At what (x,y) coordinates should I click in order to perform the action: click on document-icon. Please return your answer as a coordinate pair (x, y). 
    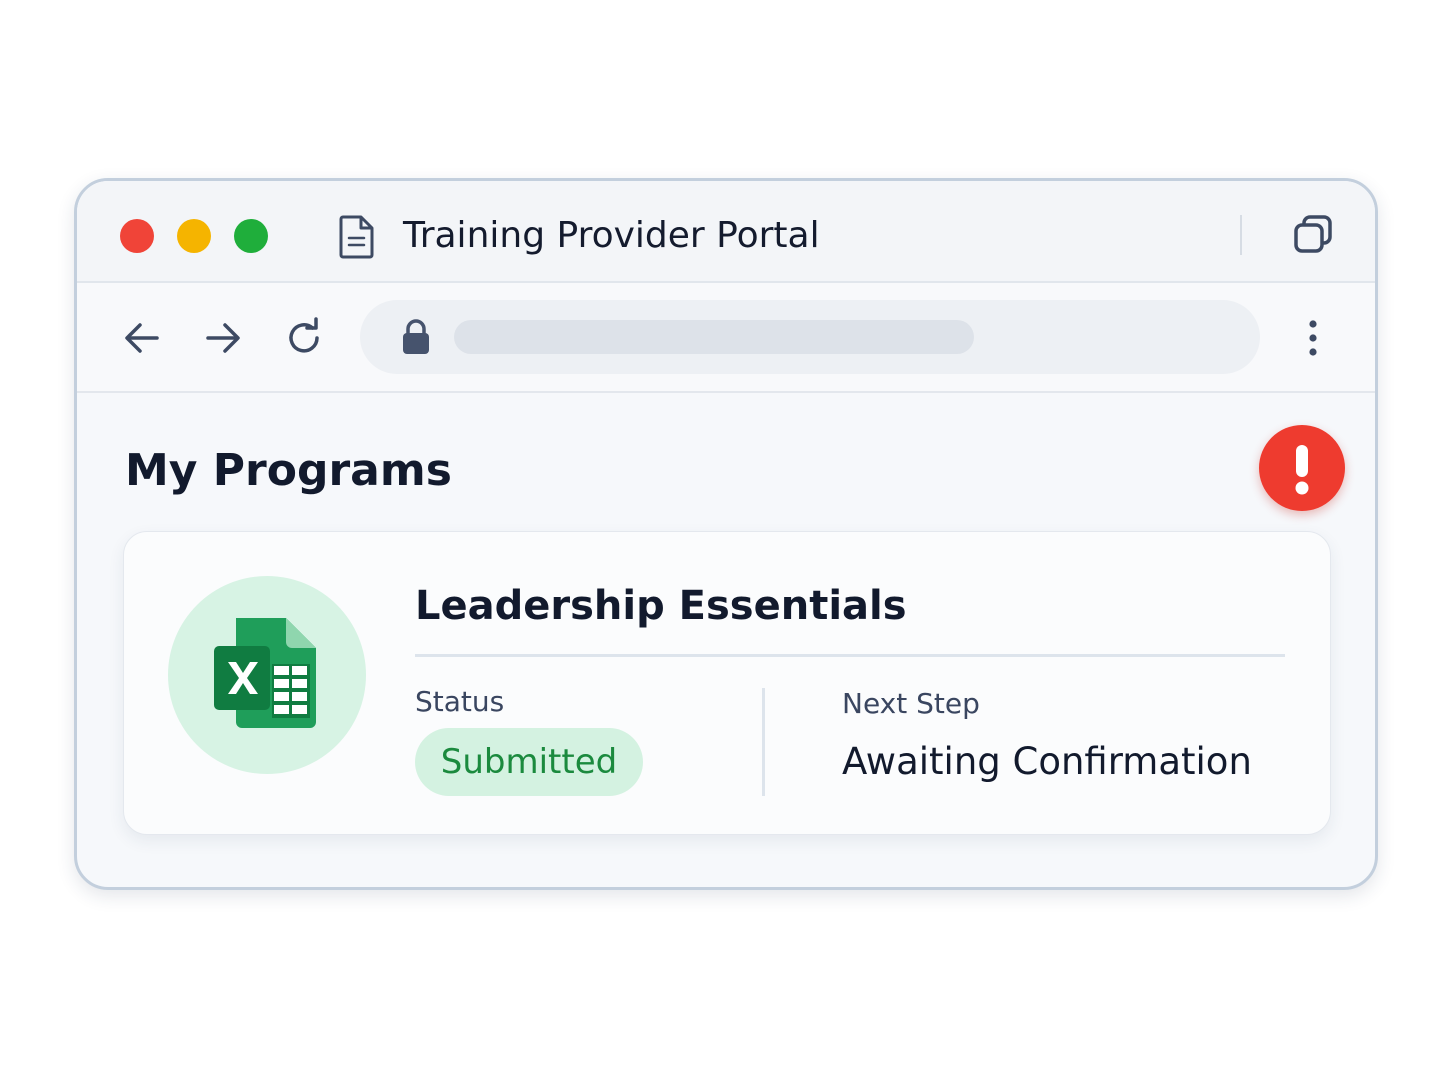
    Looking at the image, I should click on (357, 237).